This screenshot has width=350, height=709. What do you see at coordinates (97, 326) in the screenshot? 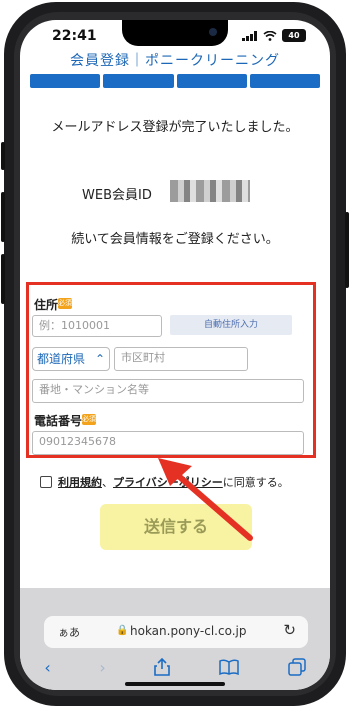
I see `postal-code-input: 例：1010001` at bounding box center [97, 326].